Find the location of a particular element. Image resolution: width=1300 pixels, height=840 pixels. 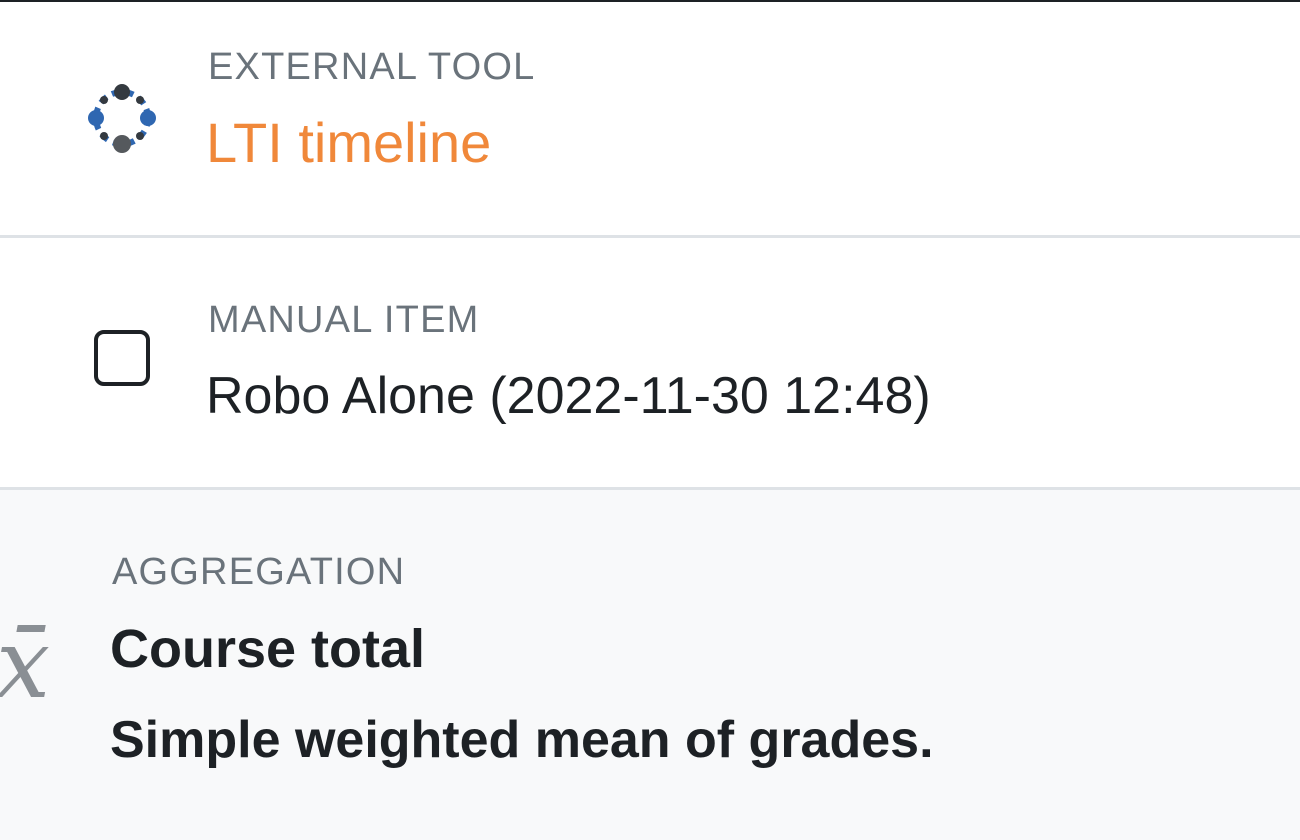

aggregation-description: Simple weighted mean of grades. is located at coordinates (522, 740).